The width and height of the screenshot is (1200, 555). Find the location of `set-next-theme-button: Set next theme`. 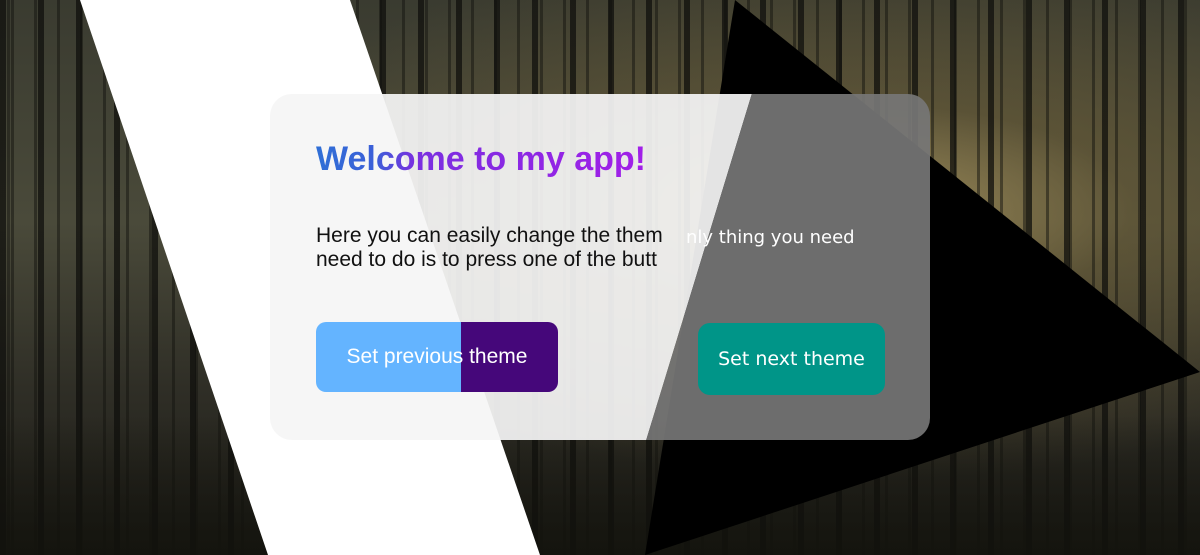

set-next-theme-button: Set next theme is located at coordinates (791, 359).